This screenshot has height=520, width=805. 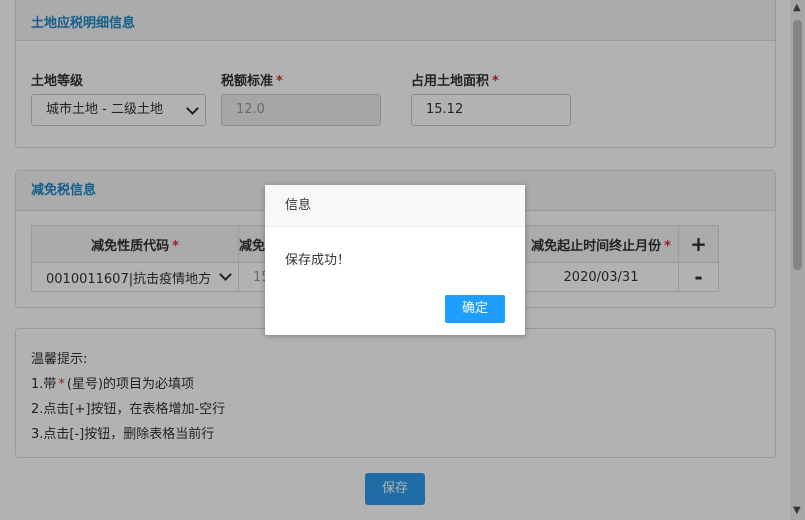 I want to click on confirm-button: 确定, so click(x=475, y=309).